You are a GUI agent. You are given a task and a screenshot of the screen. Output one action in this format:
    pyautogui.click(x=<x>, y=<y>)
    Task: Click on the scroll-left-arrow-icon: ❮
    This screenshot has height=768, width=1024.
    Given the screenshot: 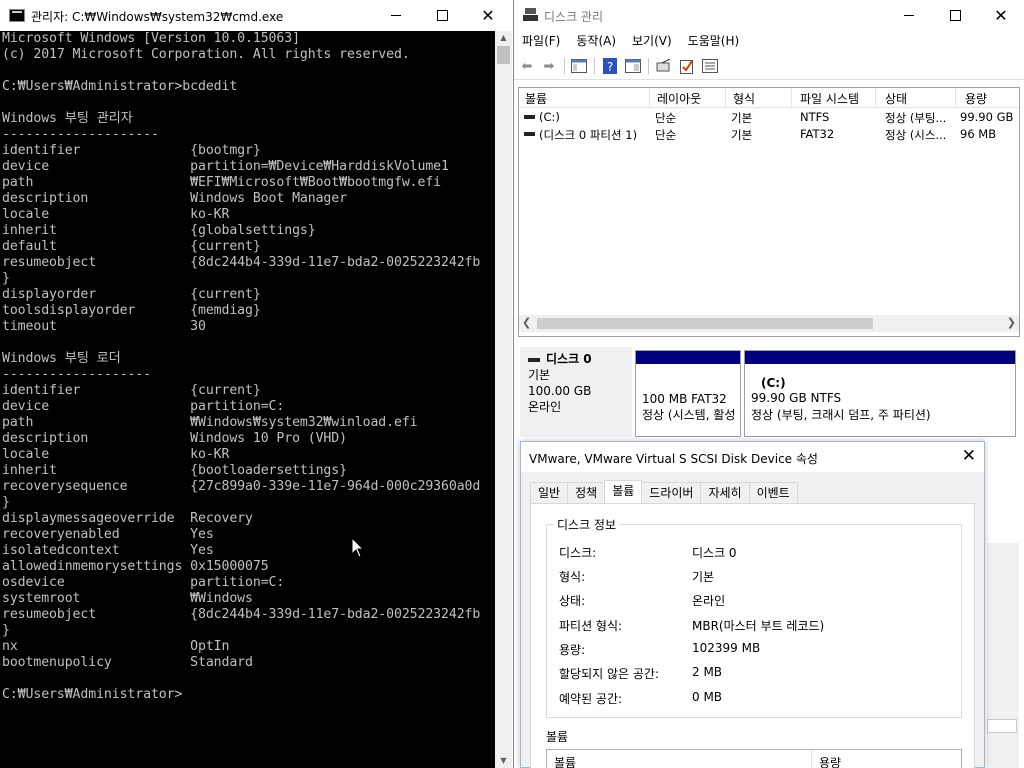 What is the action you would take?
    pyautogui.click(x=526, y=322)
    